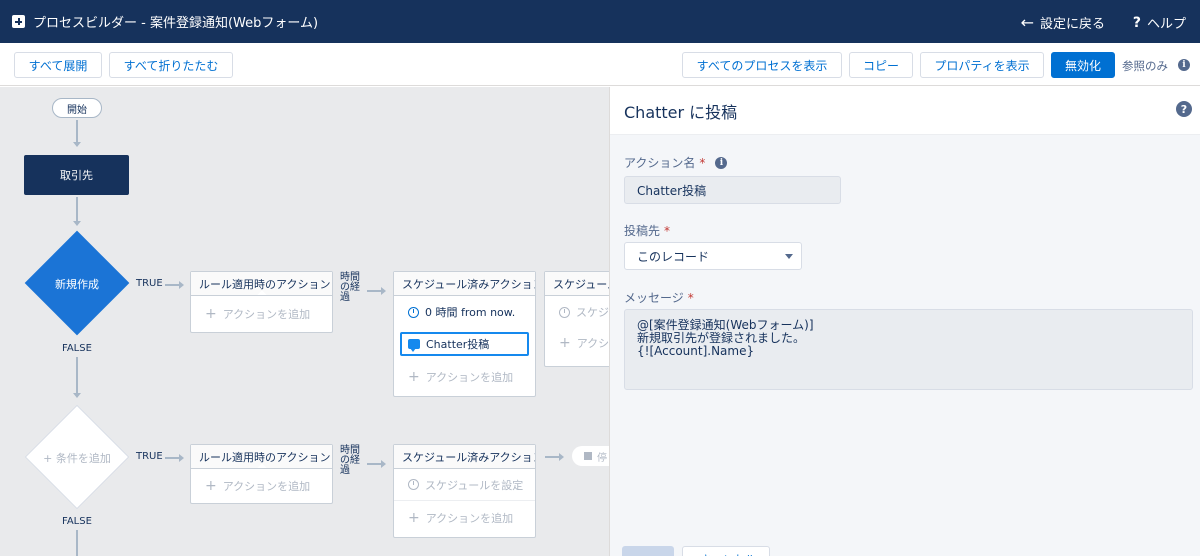  I want to click on card-title: スケジュール, so click(581, 284).